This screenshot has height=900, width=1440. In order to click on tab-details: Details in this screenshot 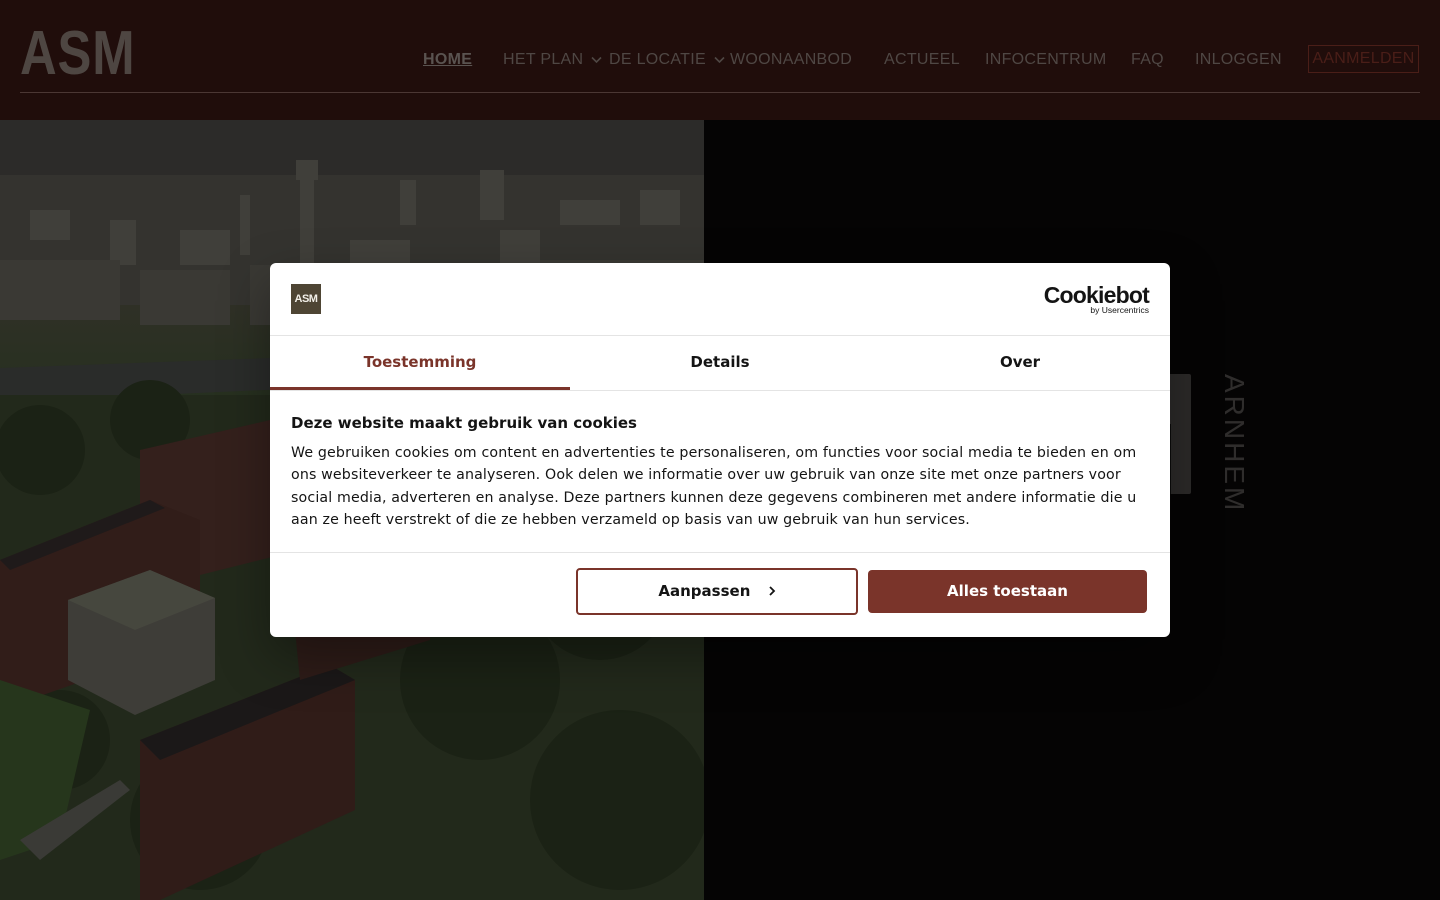, I will do `click(720, 363)`.